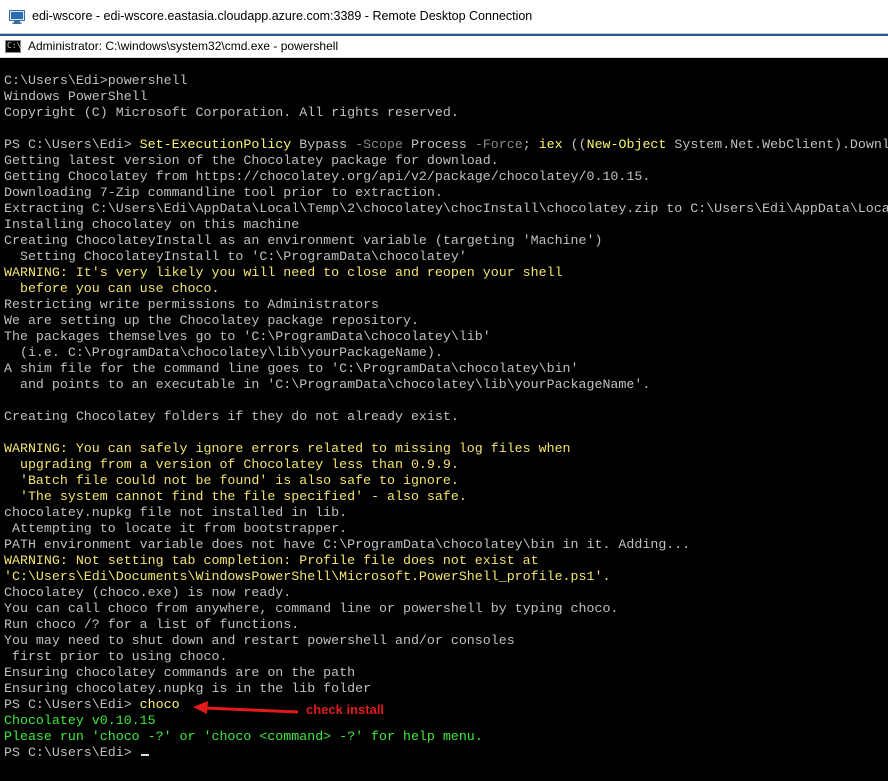  I want to click on console-line: C:\Users\Edi>powershell, so click(96, 80).